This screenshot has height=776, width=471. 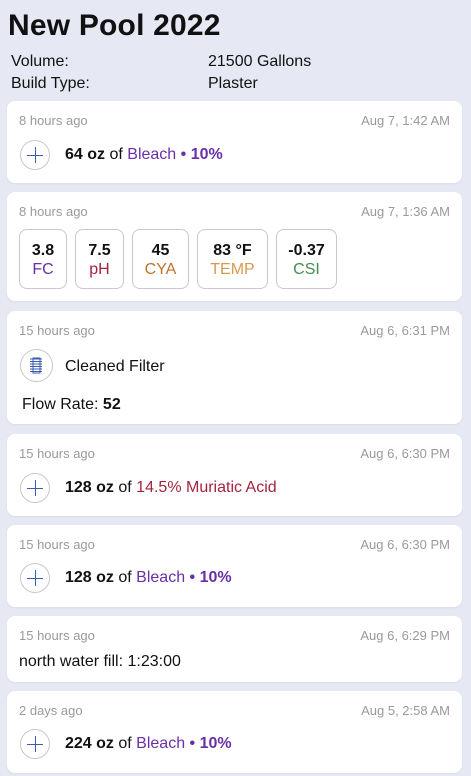 What do you see at coordinates (233, 83) in the screenshot?
I see `build-type-value: Plaster` at bounding box center [233, 83].